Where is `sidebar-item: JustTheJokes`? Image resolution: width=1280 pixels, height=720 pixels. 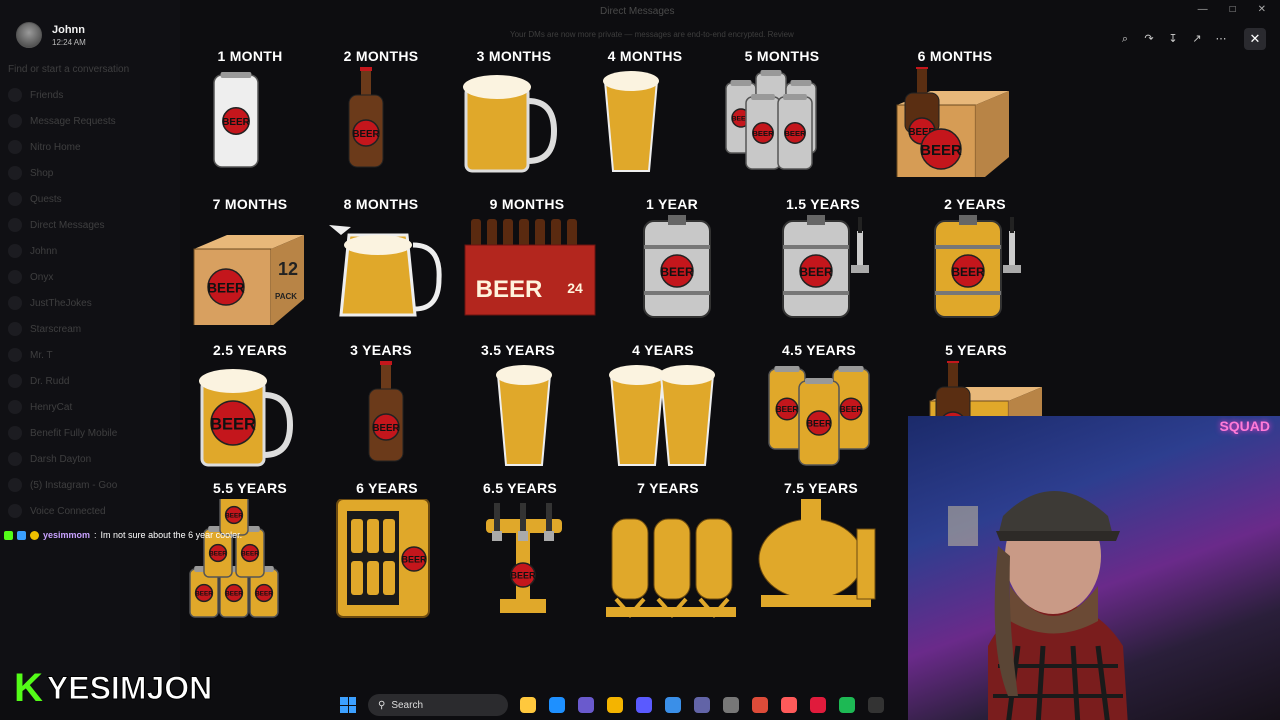 sidebar-item: JustTheJokes is located at coordinates (90, 303).